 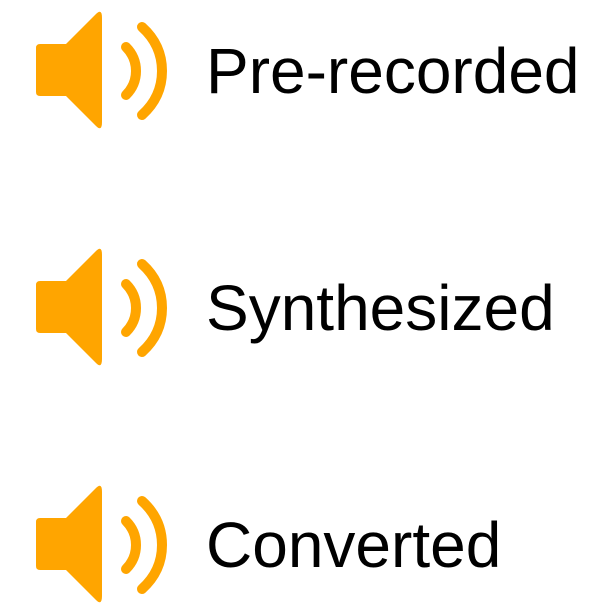 I want to click on play-pre-recorded-button, so click(x=102, y=70).